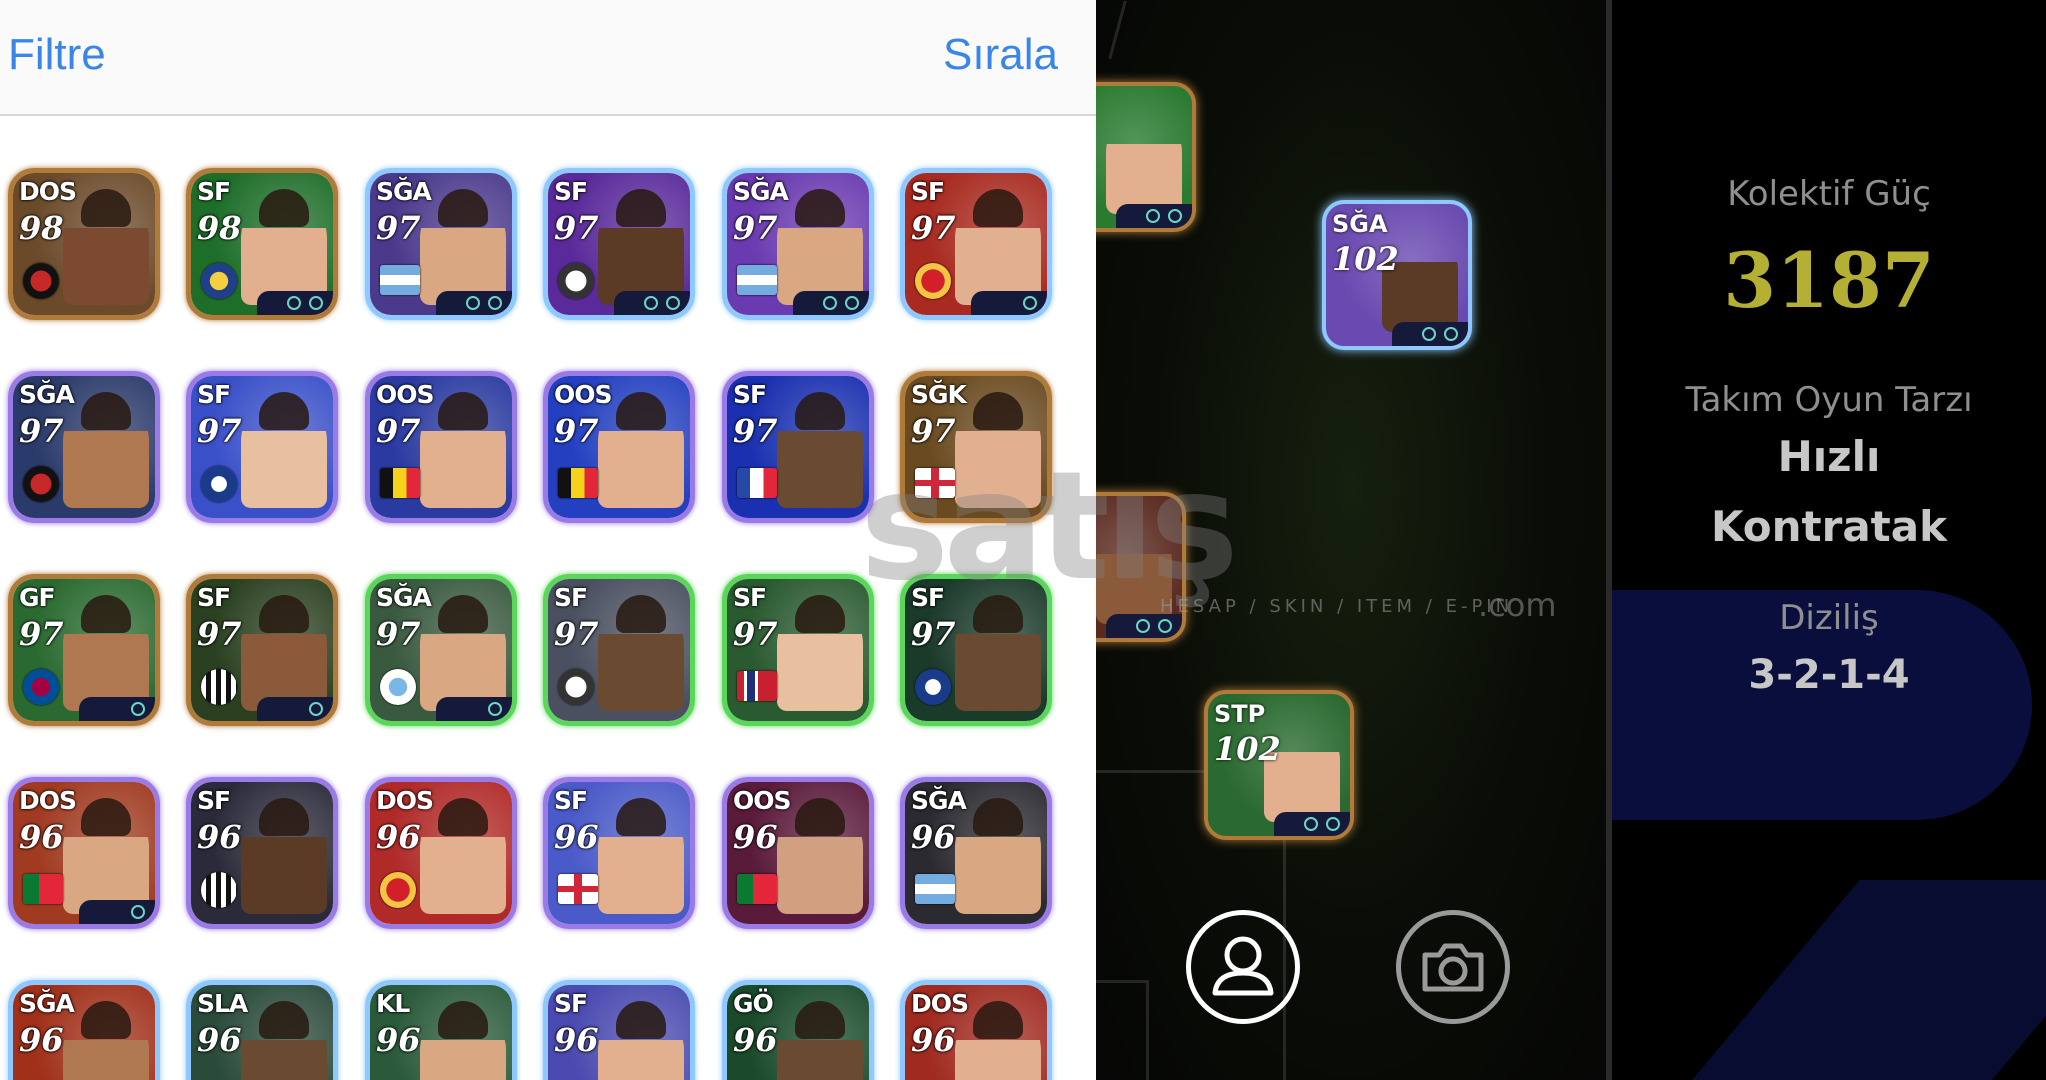 Image resolution: width=2046 pixels, height=1080 pixels. What do you see at coordinates (548, 58) in the screenshot?
I see `filter-sort-bar: Filtre Sırala` at bounding box center [548, 58].